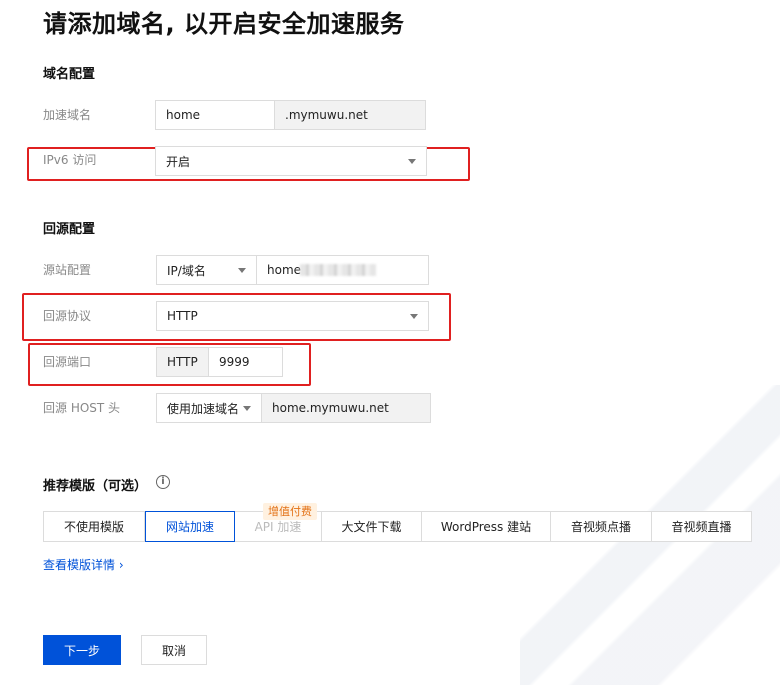 This screenshot has height=685, width=780. I want to click on host-type-select: 使用加速域名, so click(209, 408).